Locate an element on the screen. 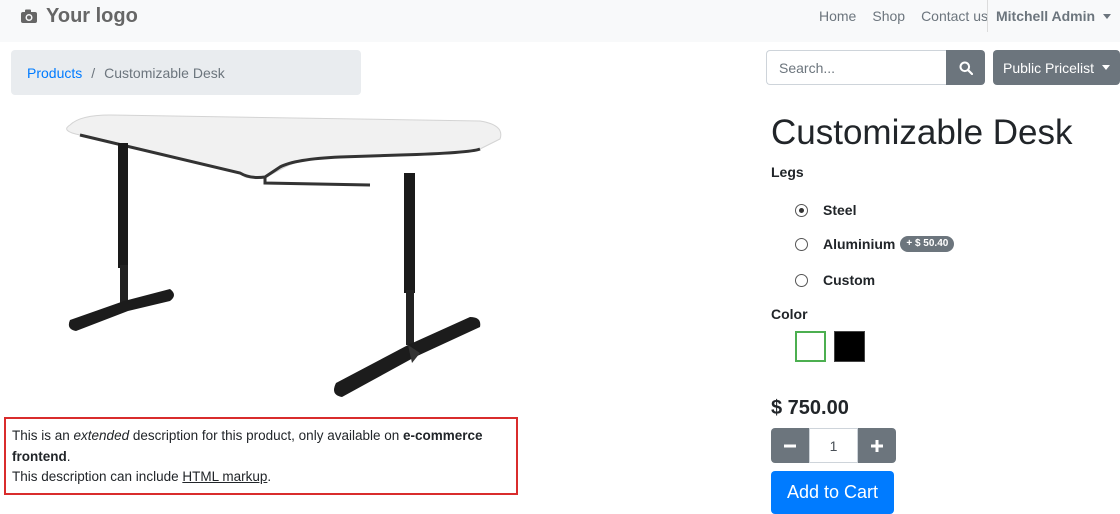  option-label: Aluminium is located at coordinates (859, 244).